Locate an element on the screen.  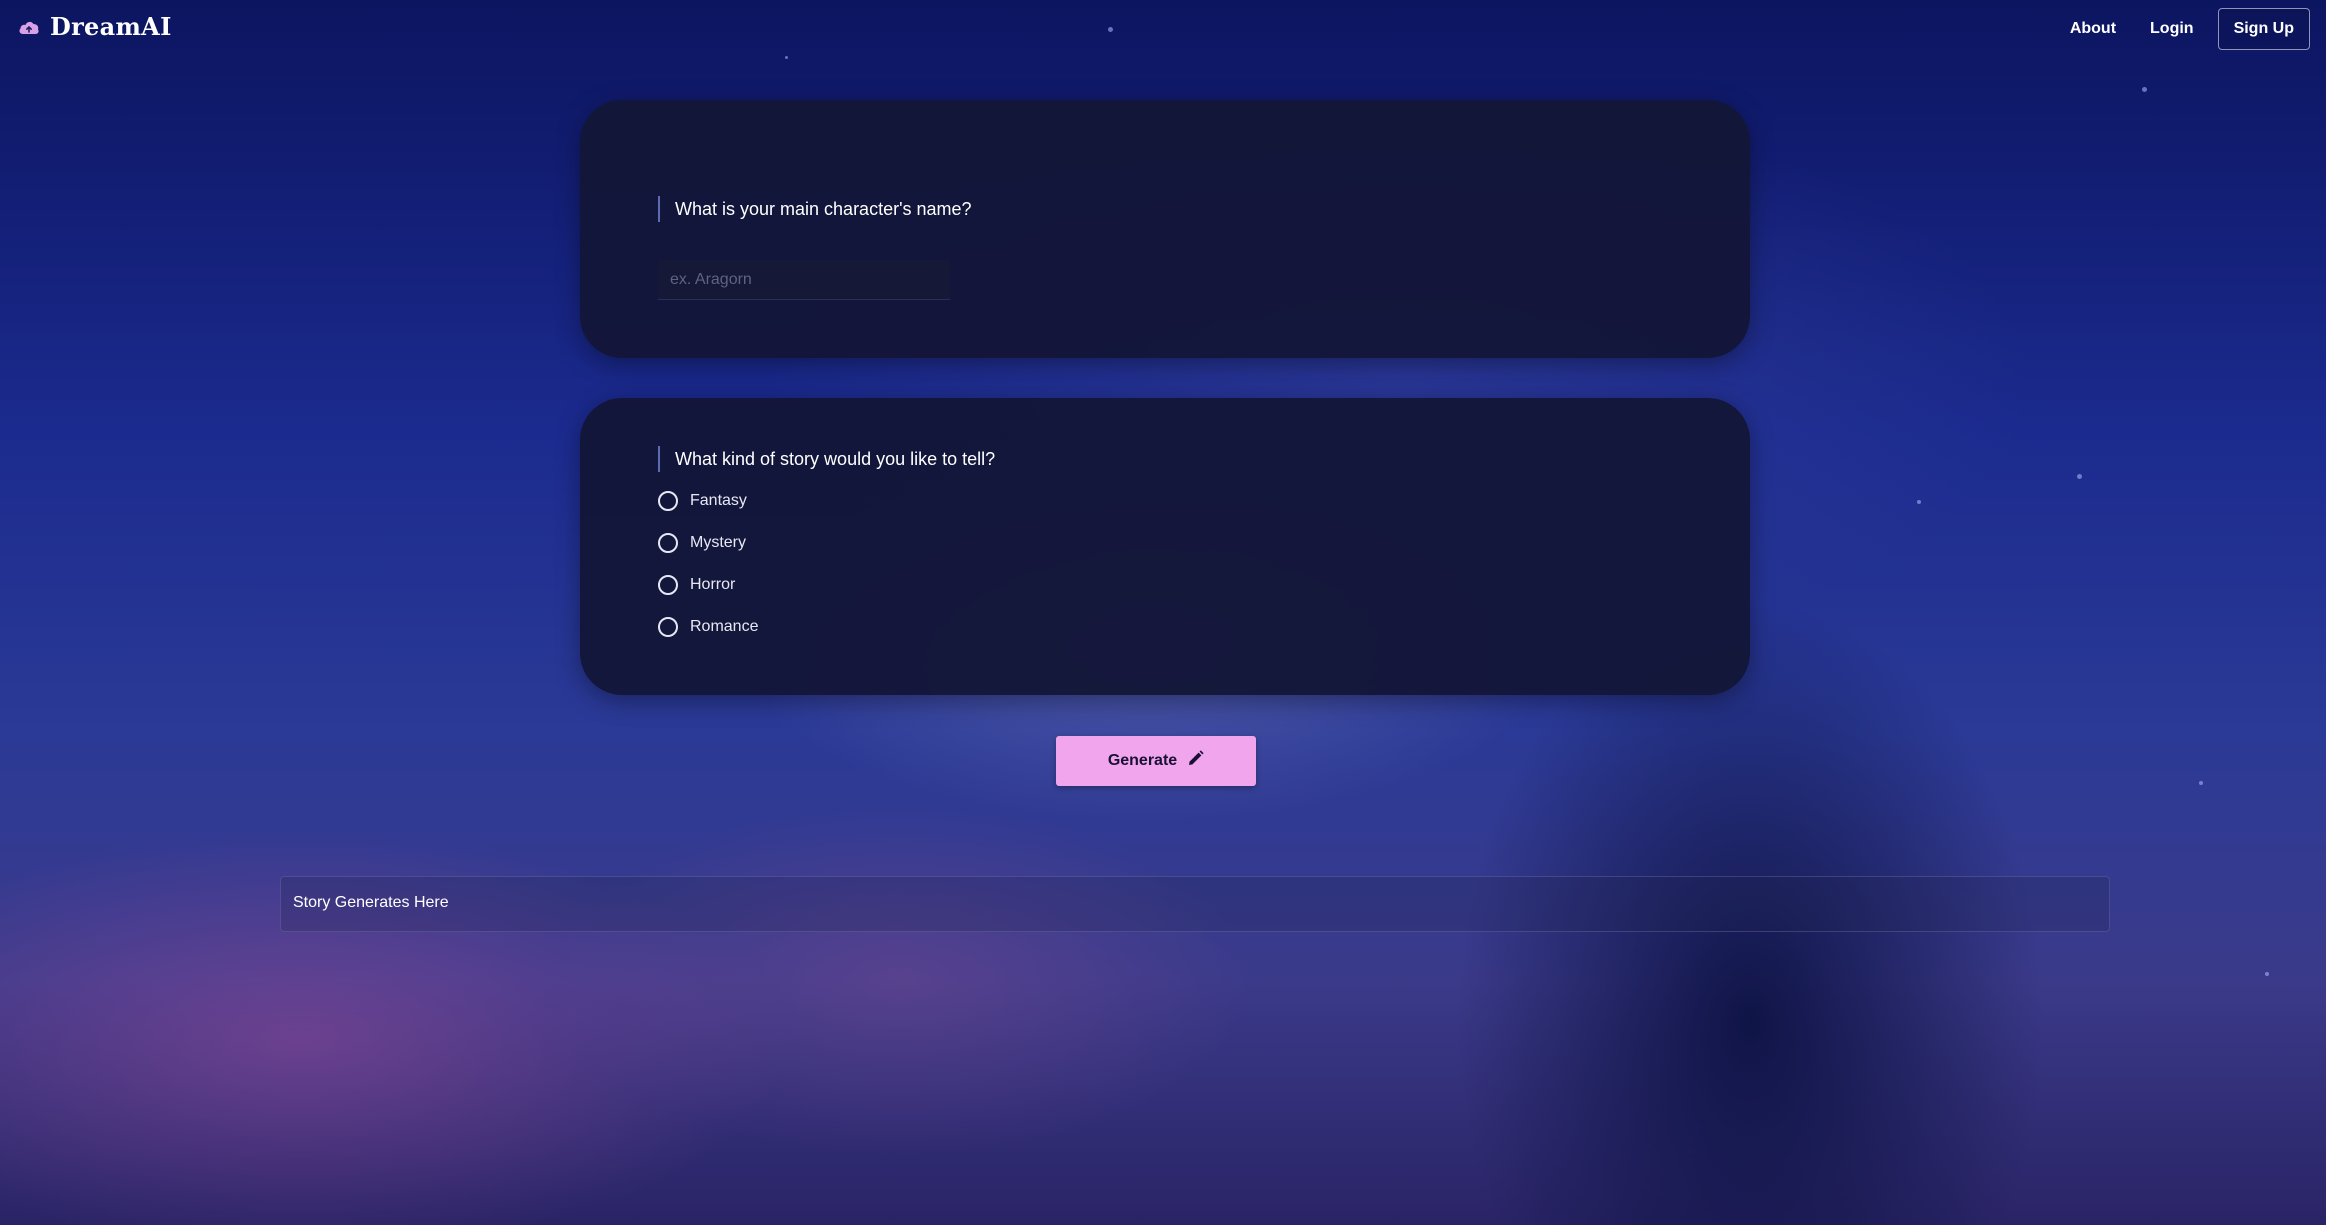
radio-label: Mystery is located at coordinates (718, 542).